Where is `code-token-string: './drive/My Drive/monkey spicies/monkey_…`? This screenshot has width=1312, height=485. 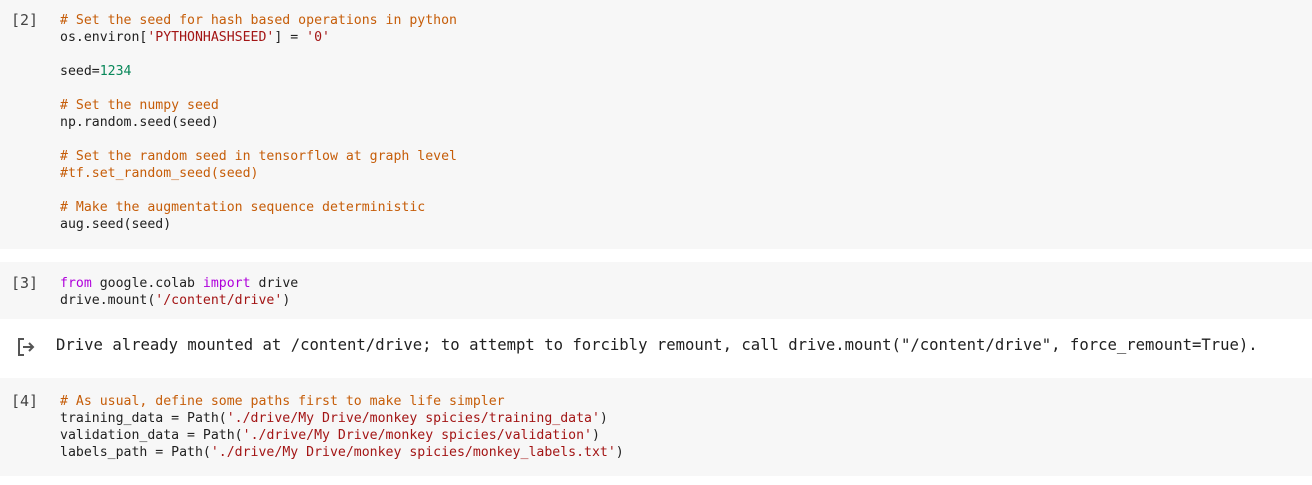
code-token-string: './drive/My Drive/monkey spicies/monkey_… is located at coordinates (413, 452).